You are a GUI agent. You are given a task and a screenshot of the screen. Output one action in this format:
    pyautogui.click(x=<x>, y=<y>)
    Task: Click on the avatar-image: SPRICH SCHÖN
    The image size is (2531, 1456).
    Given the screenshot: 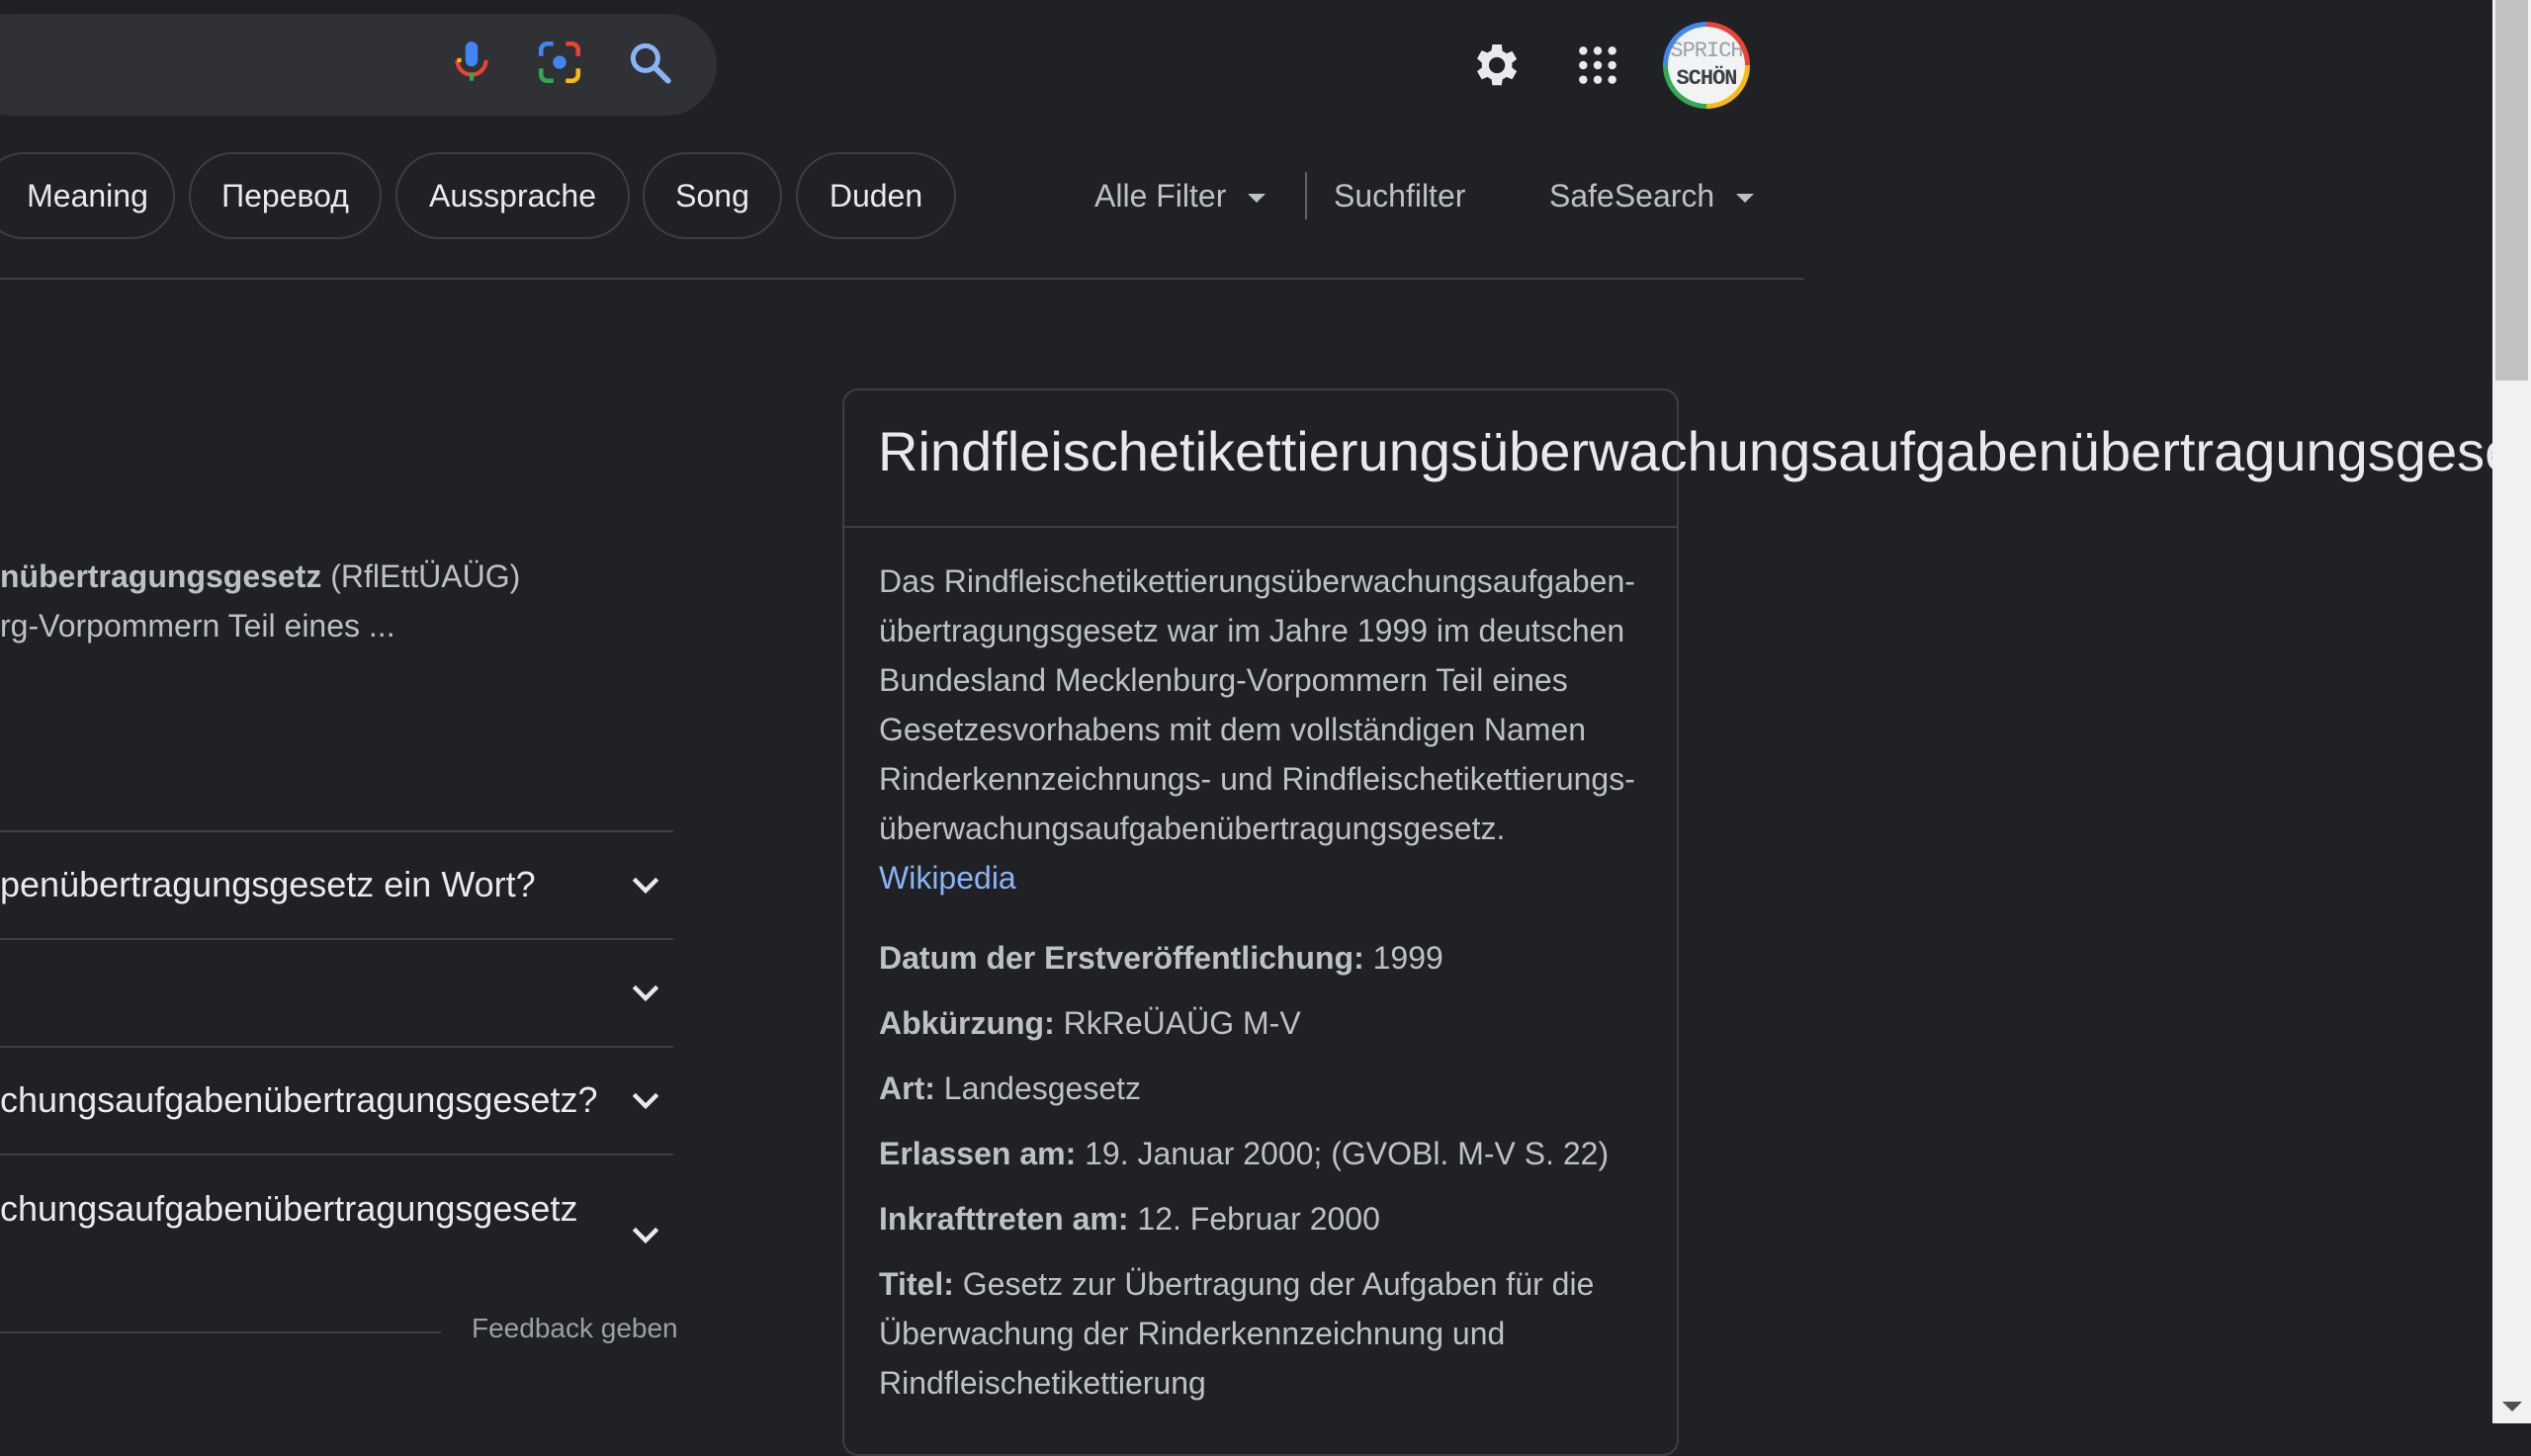 What is the action you would take?
    pyautogui.click(x=1707, y=65)
    